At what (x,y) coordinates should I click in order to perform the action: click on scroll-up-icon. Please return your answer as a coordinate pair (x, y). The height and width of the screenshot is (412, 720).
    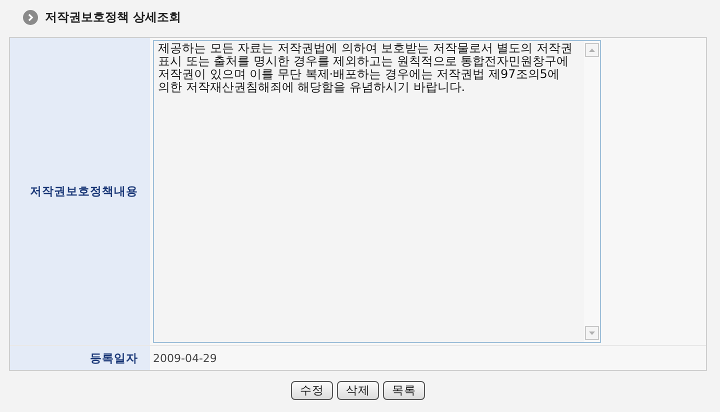
    Looking at the image, I should click on (592, 50).